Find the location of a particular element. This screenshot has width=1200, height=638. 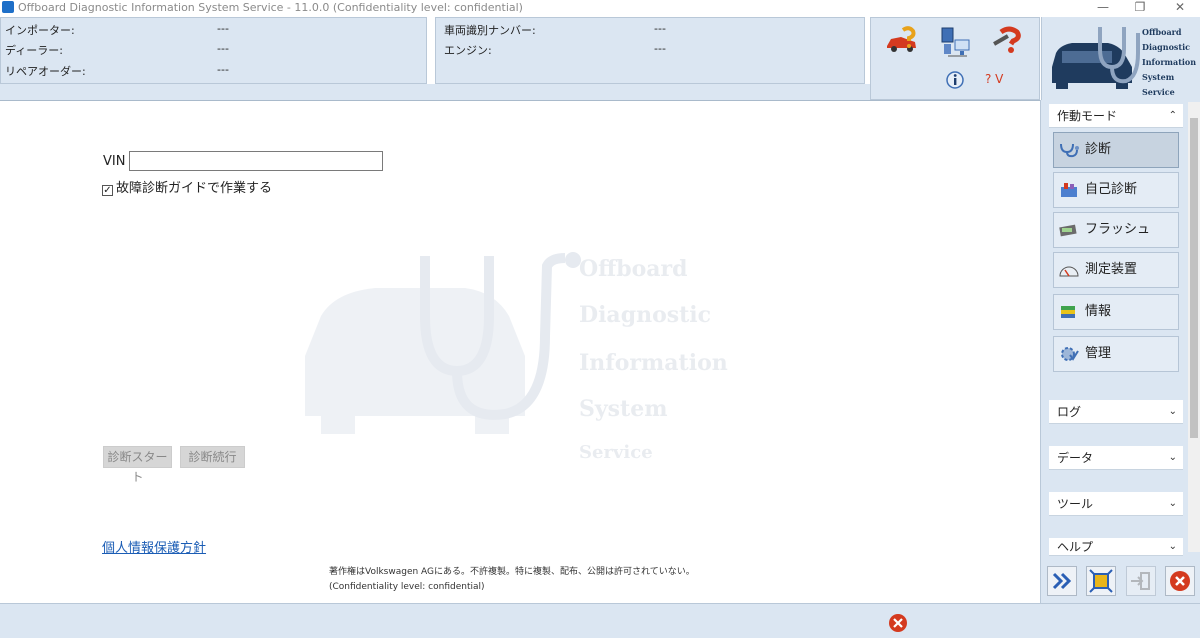

guided-check-label: 故障診断ガイドで作業する is located at coordinates (194, 188).